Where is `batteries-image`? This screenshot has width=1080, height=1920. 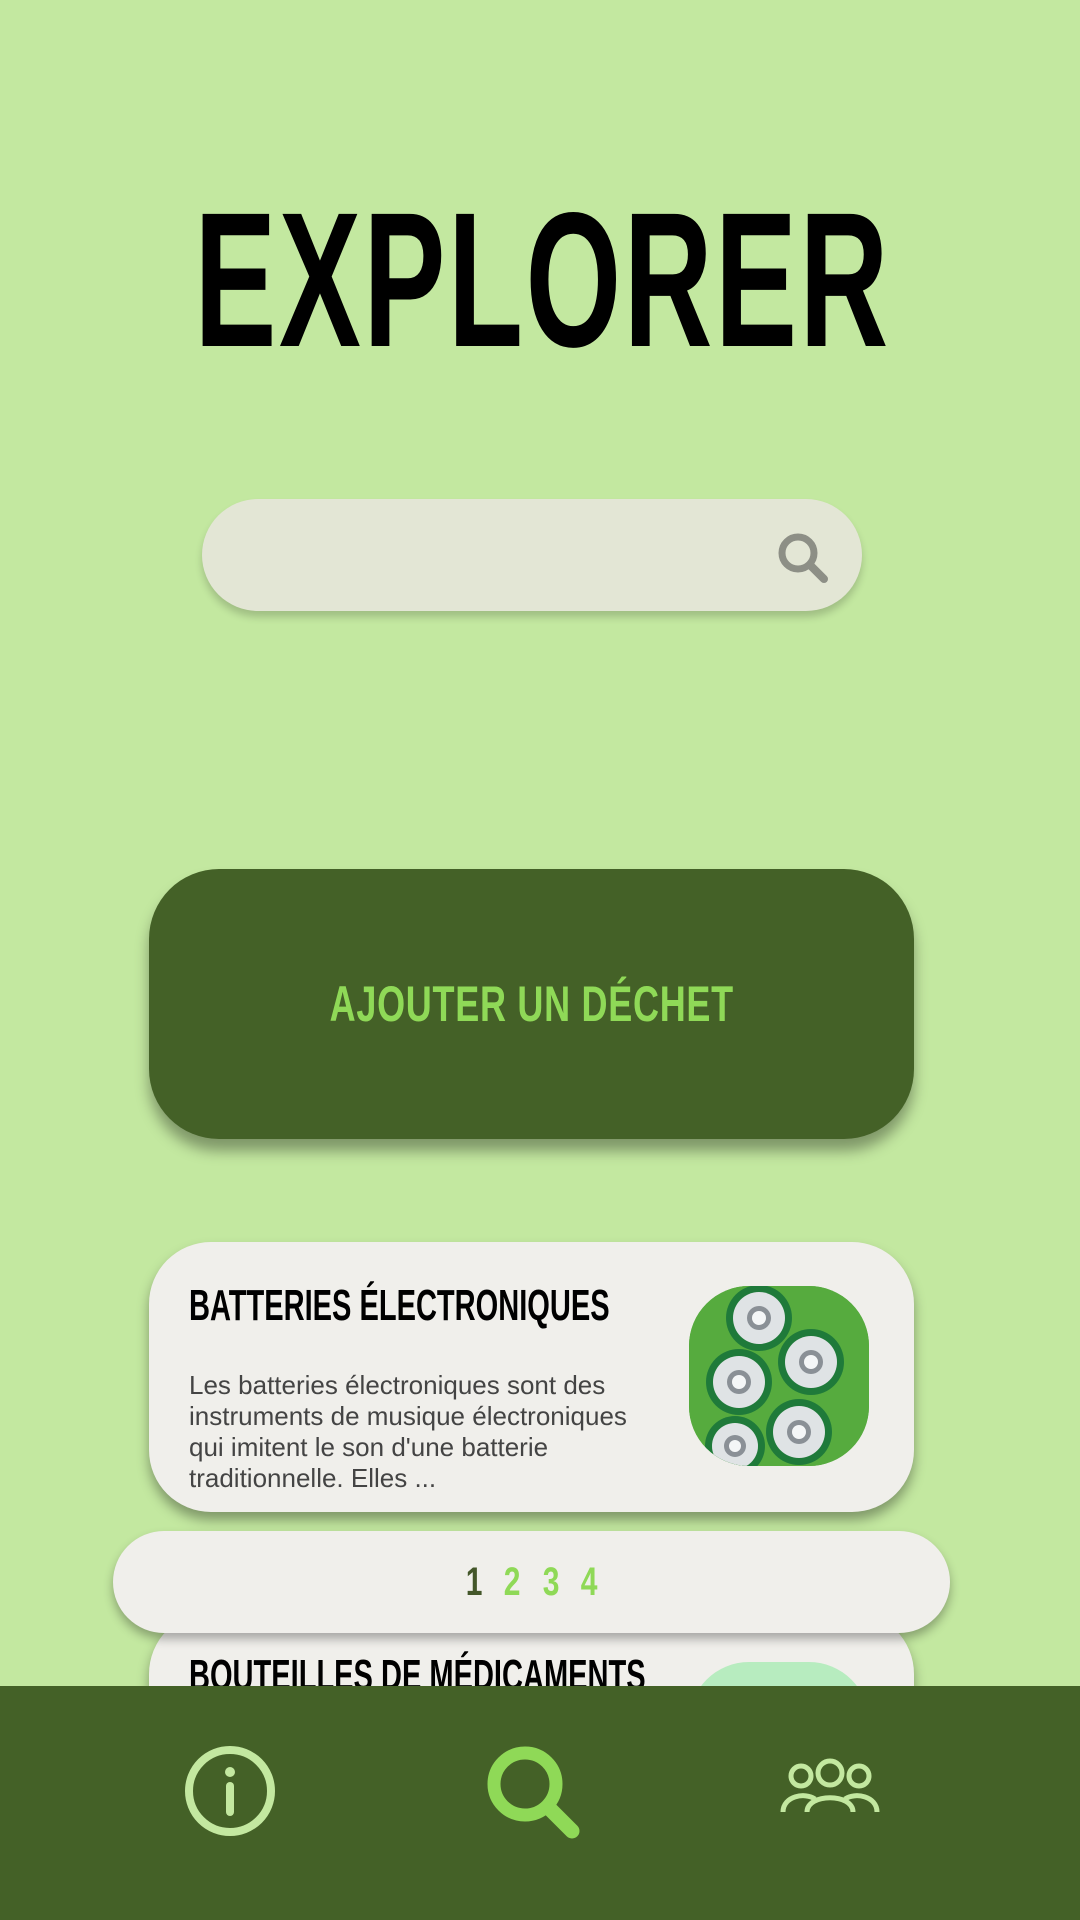 batteries-image is located at coordinates (779, 1376).